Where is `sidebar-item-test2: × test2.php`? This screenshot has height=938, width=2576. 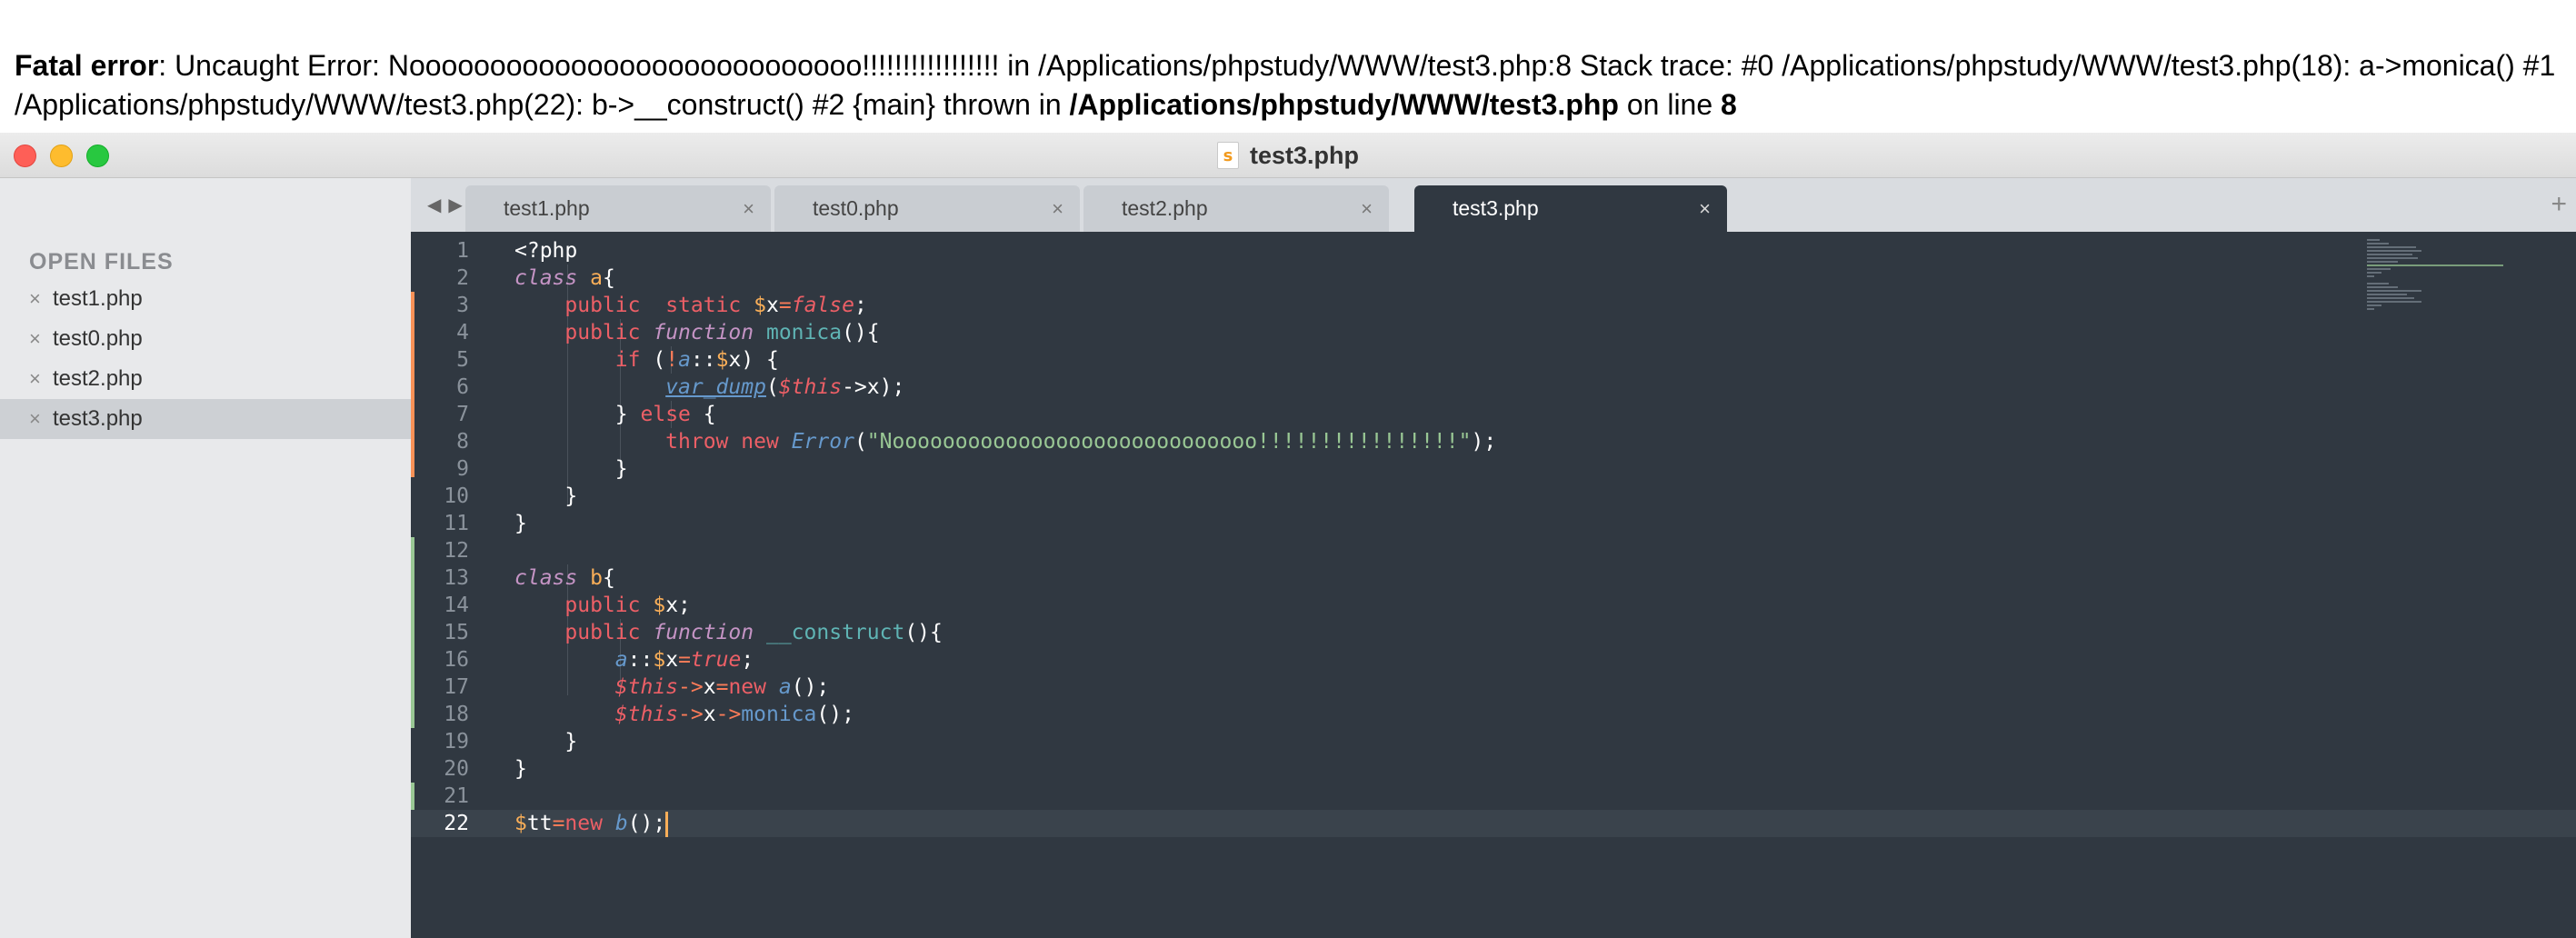
sidebar-item-test2: × test2.php is located at coordinates (205, 379).